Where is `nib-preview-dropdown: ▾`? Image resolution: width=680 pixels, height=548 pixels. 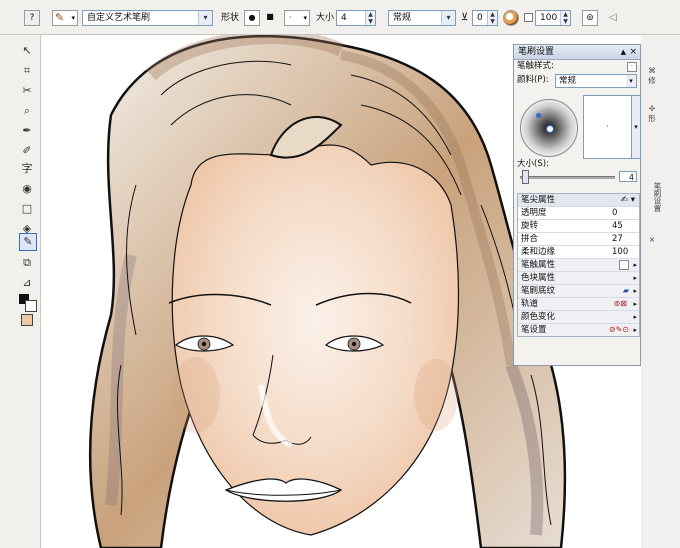 nib-preview-dropdown: ▾ is located at coordinates (636, 127).